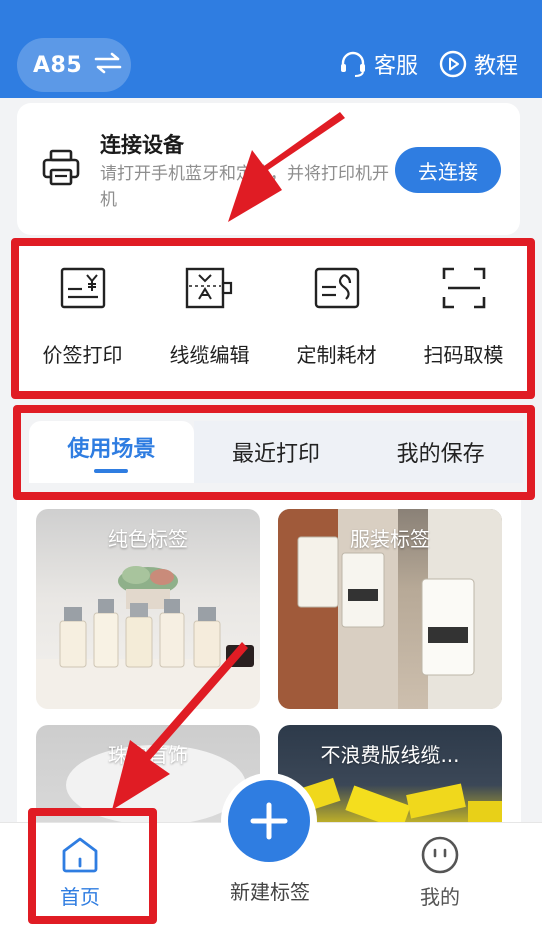 Image resolution: width=542 pixels, height=945 pixels. Describe the element at coordinates (337, 290) in the screenshot. I see `custom-supplies-icon` at that location.